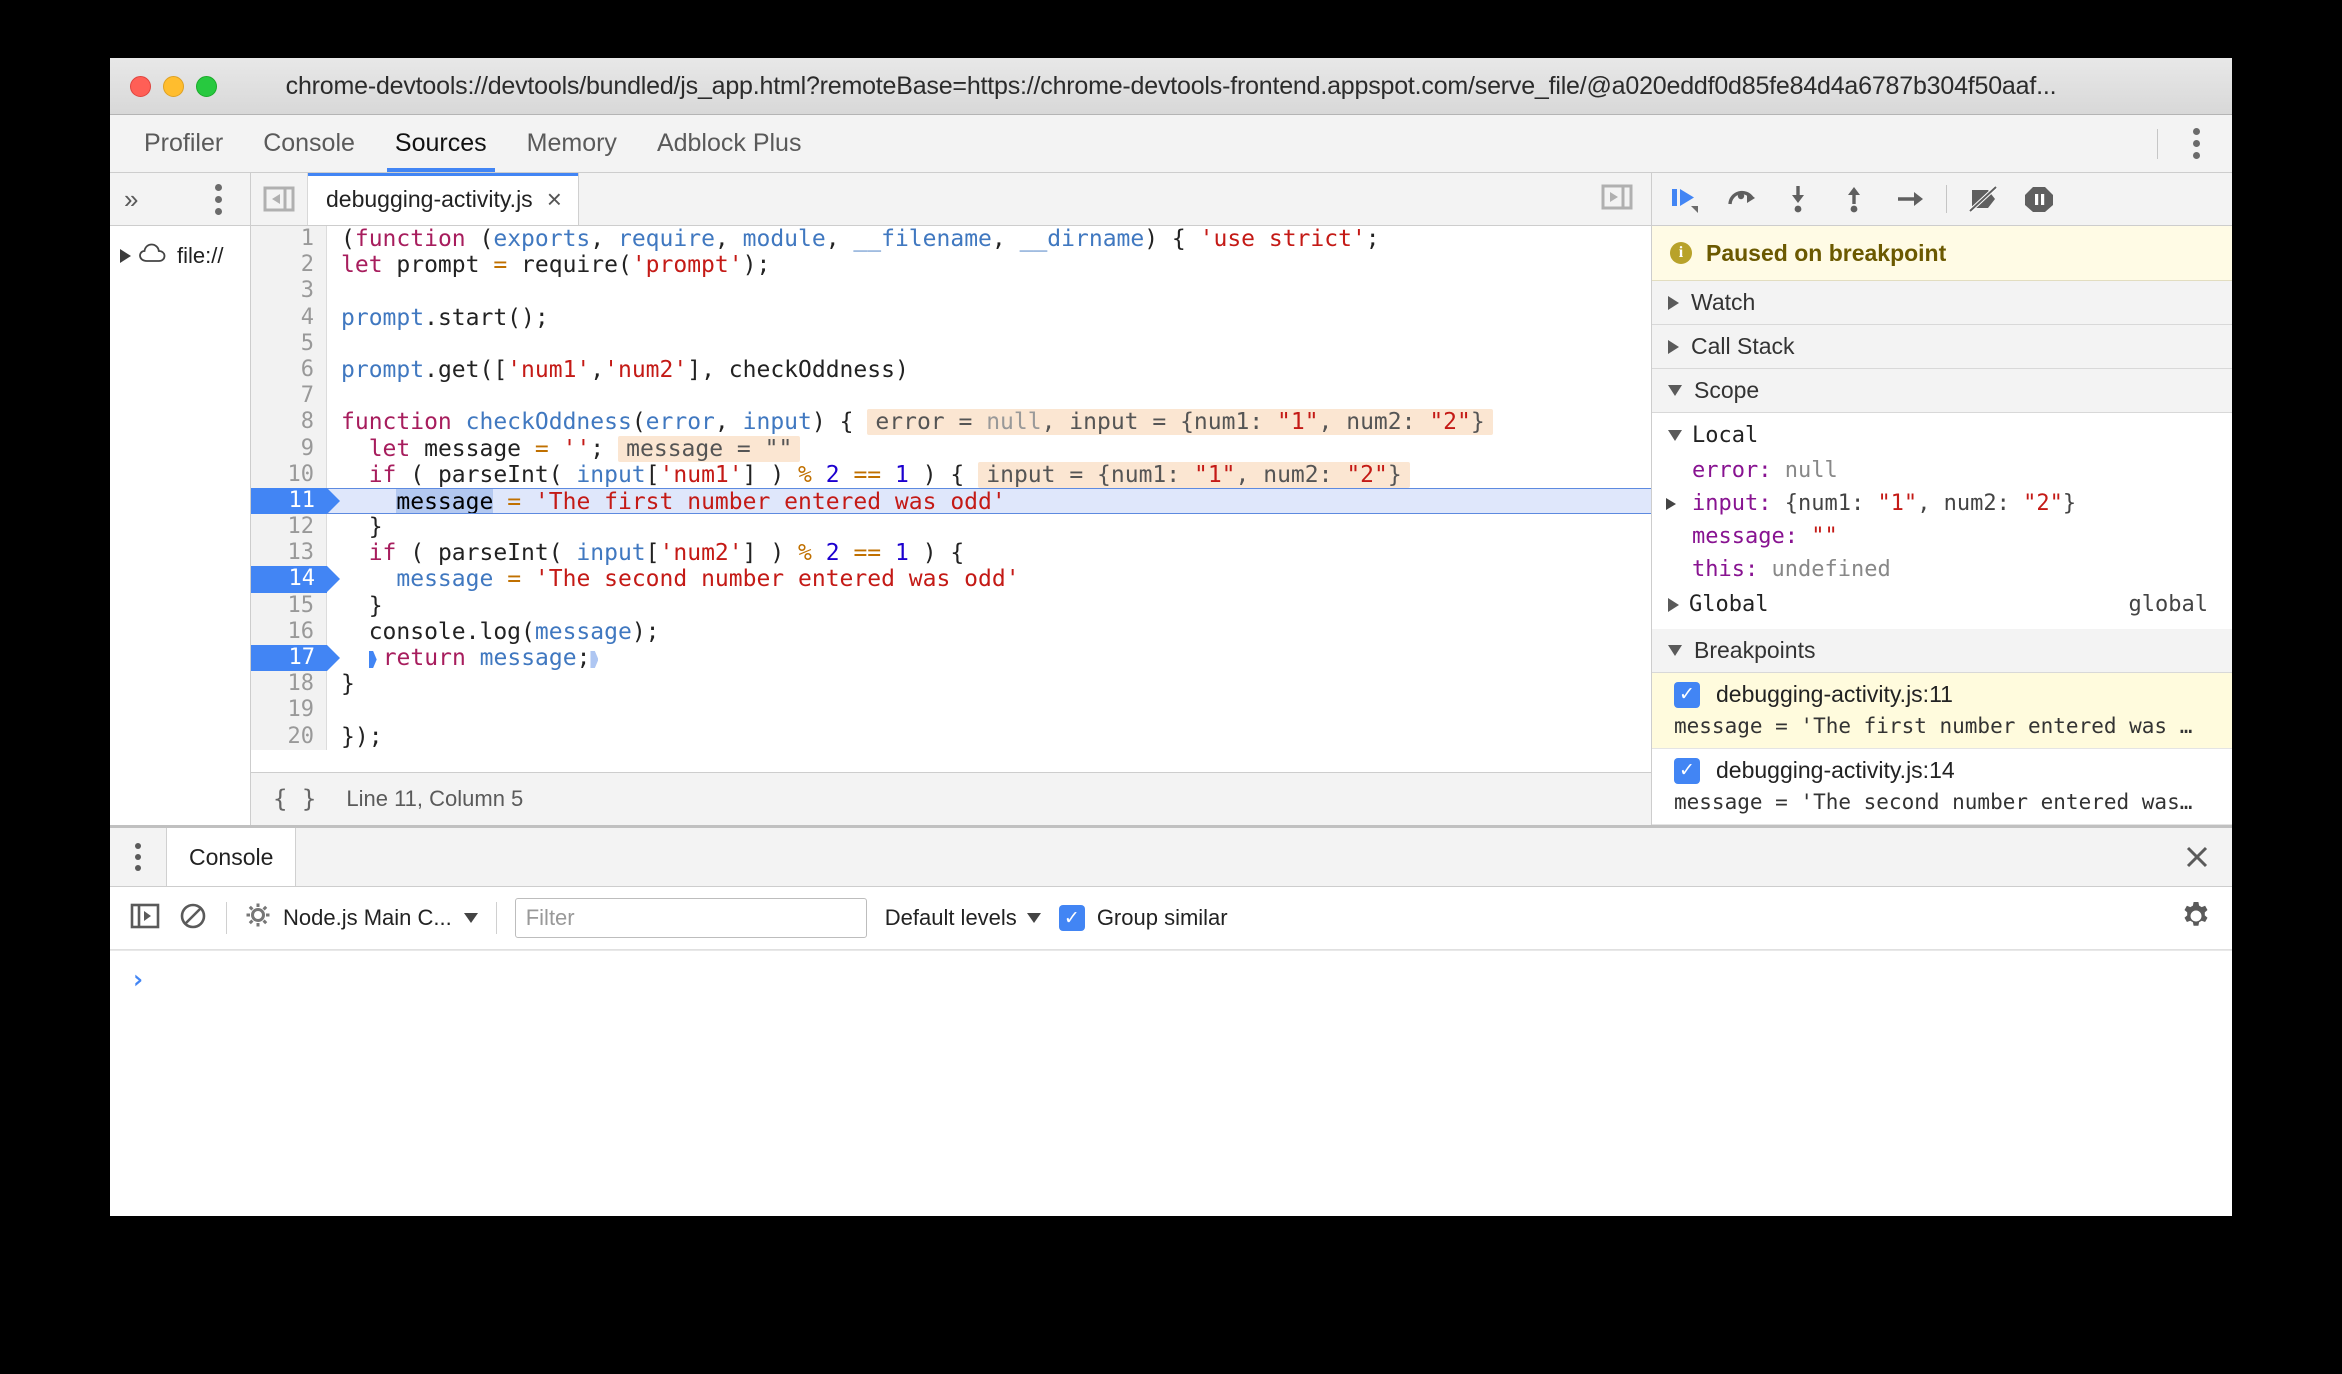 The width and height of the screenshot is (2342, 1374). I want to click on line-number: 9, so click(289, 448).